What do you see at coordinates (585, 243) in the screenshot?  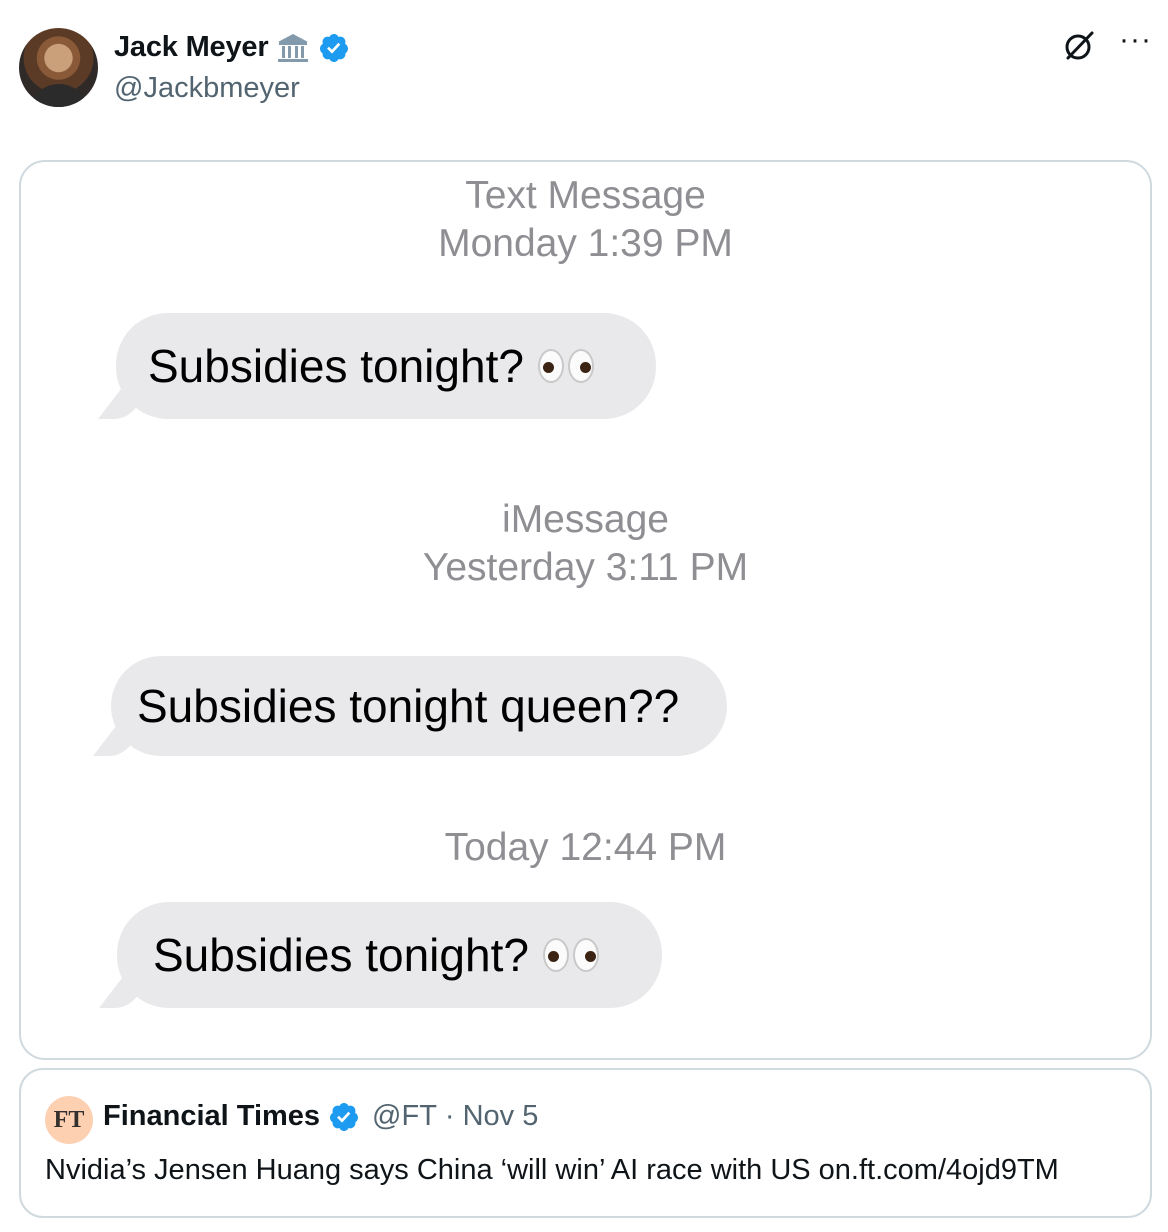 I see `timestamp-time: Monday 1:39 PM` at bounding box center [585, 243].